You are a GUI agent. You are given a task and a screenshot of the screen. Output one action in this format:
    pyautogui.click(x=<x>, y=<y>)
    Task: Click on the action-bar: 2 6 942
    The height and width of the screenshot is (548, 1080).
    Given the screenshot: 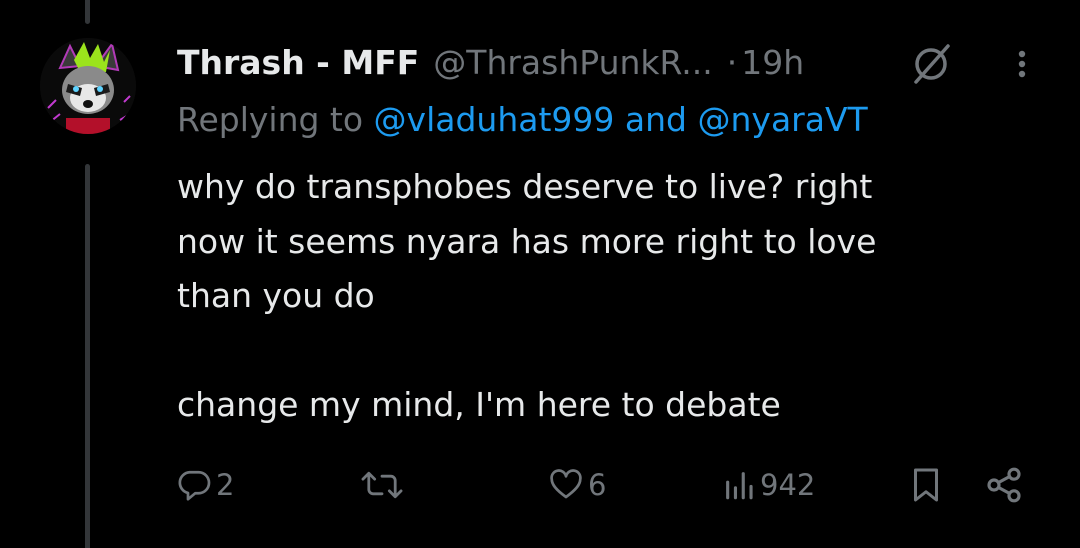 What is the action you would take?
    pyautogui.click(x=540, y=485)
    